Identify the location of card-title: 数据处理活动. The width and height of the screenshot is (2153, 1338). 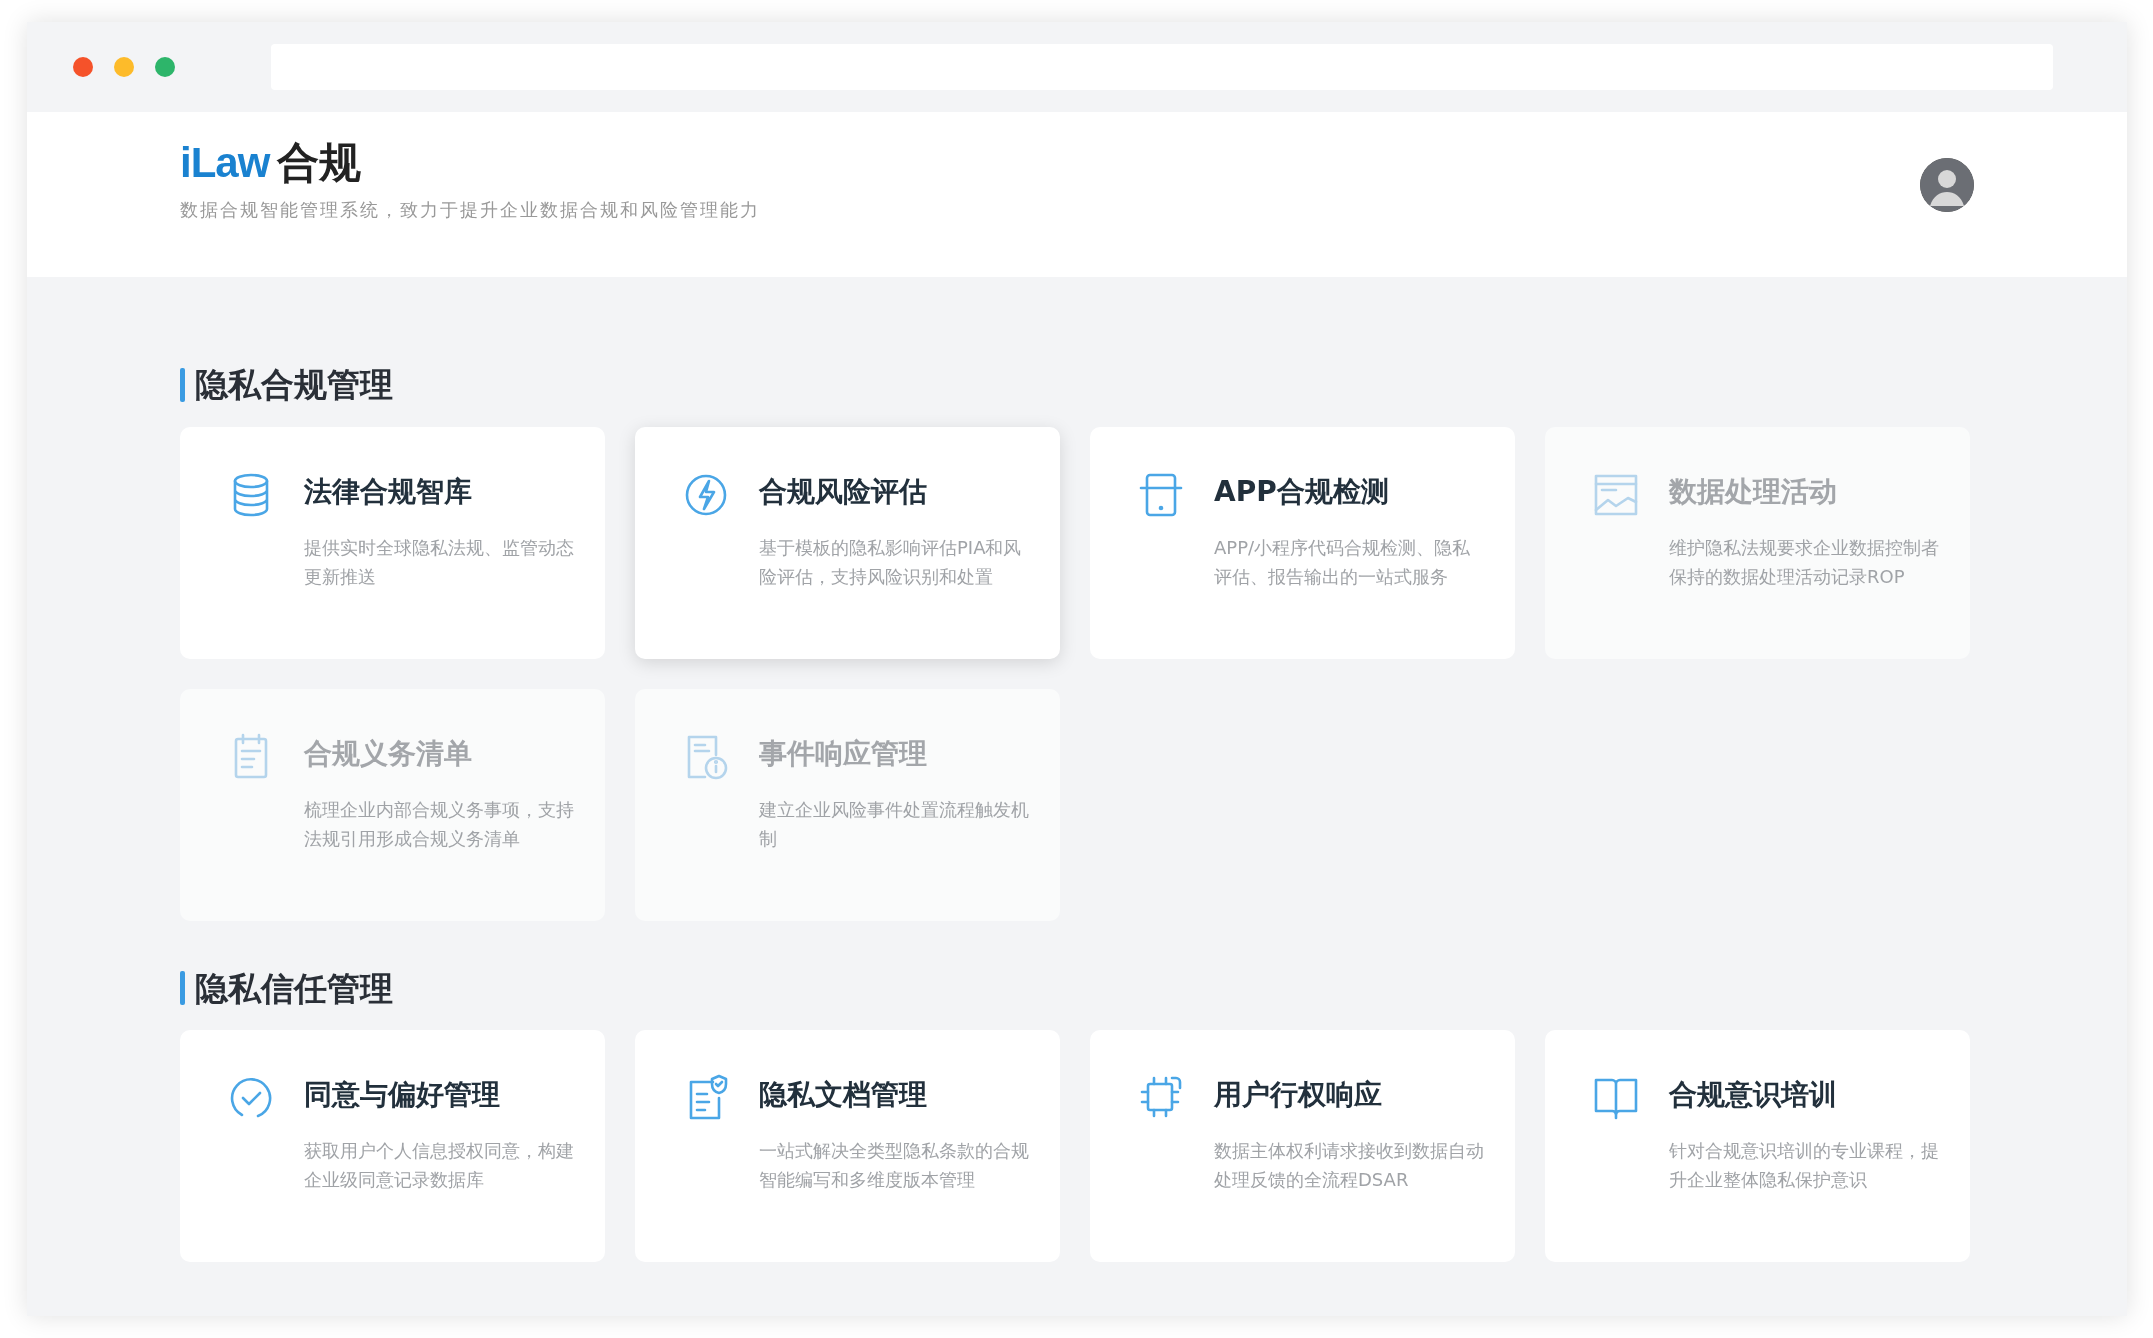
(1753, 491).